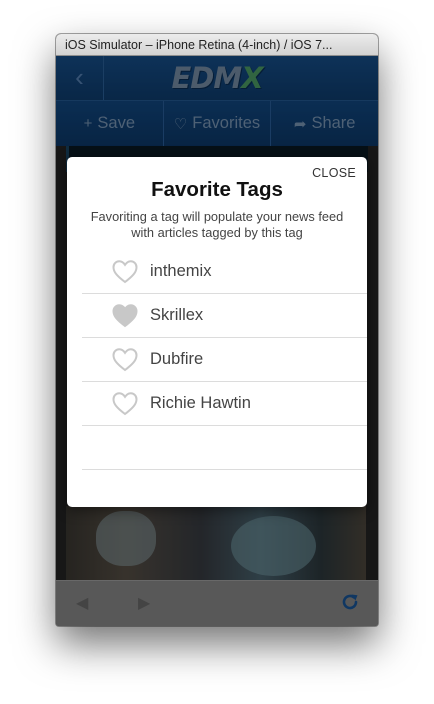 The width and height of the screenshot is (434, 704). What do you see at coordinates (200, 403) in the screenshot?
I see `tag-label: Richie Hawtin` at bounding box center [200, 403].